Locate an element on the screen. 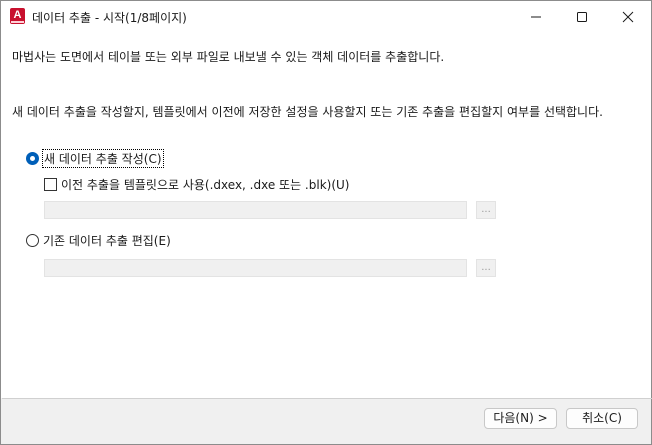 This screenshot has width=652, height=445. close-icon is located at coordinates (628, 16).